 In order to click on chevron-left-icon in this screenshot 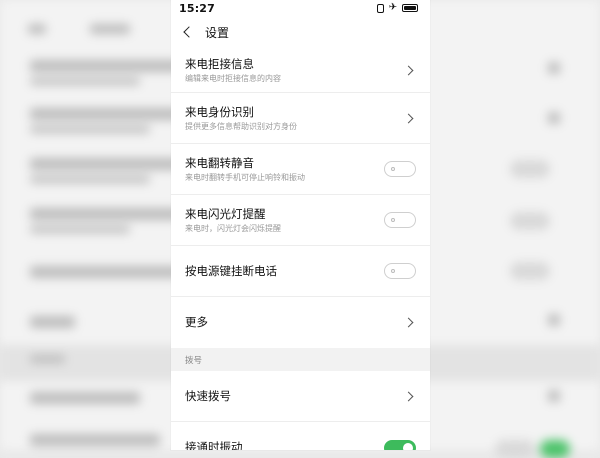, I will do `click(189, 32)`.